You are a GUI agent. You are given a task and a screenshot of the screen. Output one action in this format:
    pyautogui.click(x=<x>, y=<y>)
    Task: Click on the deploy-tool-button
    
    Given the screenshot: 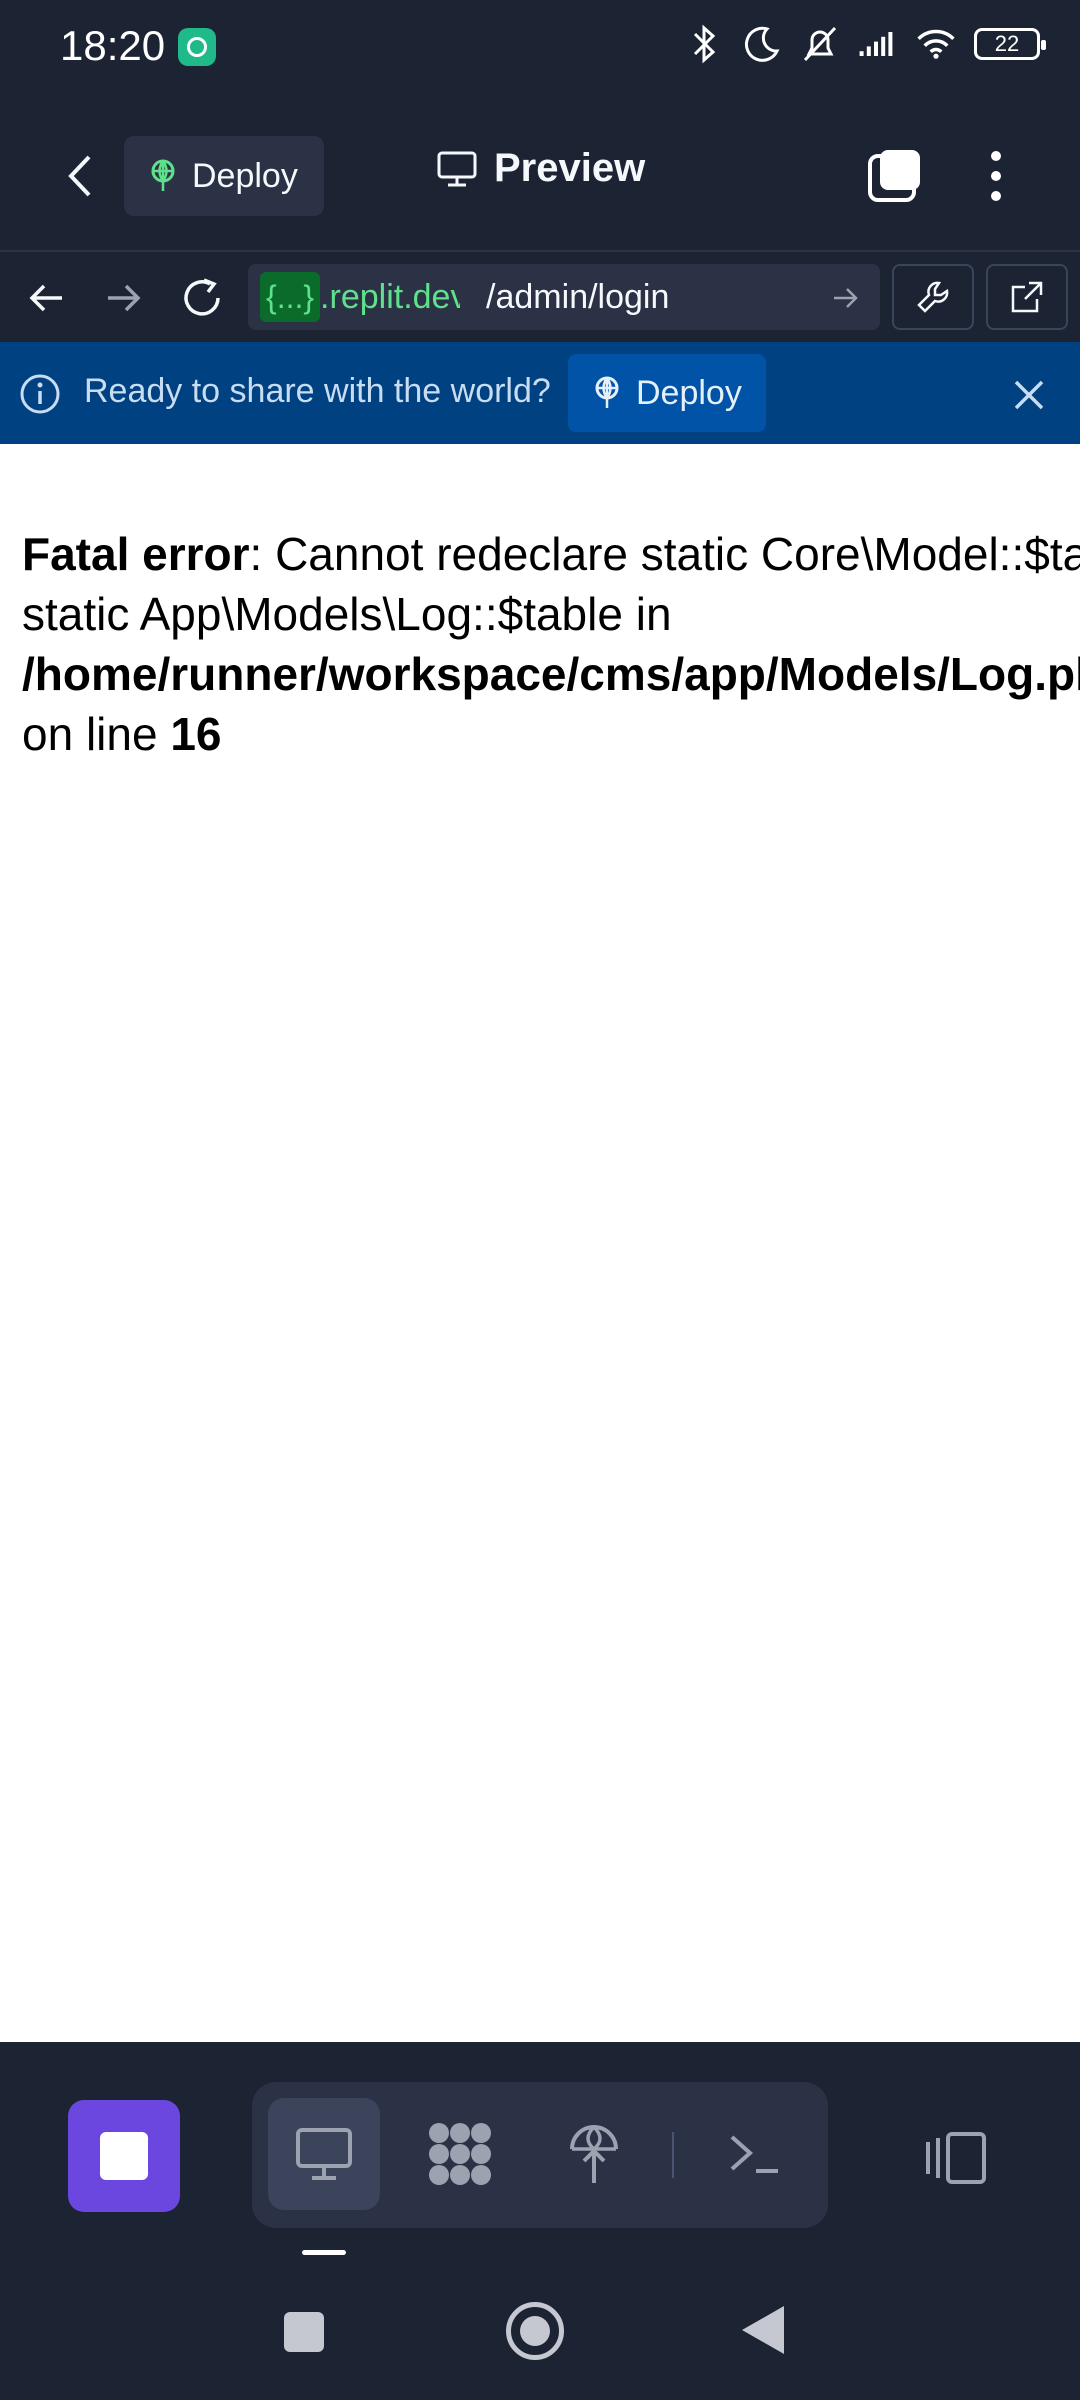 What is the action you would take?
    pyautogui.click(x=594, y=2154)
    